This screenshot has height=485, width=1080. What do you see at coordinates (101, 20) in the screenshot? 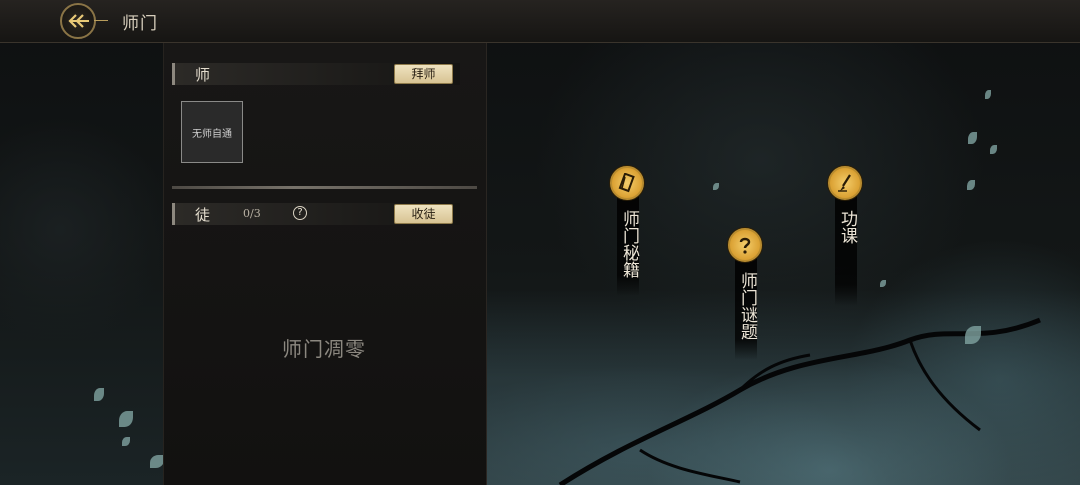
I see `title-accent-line` at bounding box center [101, 20].